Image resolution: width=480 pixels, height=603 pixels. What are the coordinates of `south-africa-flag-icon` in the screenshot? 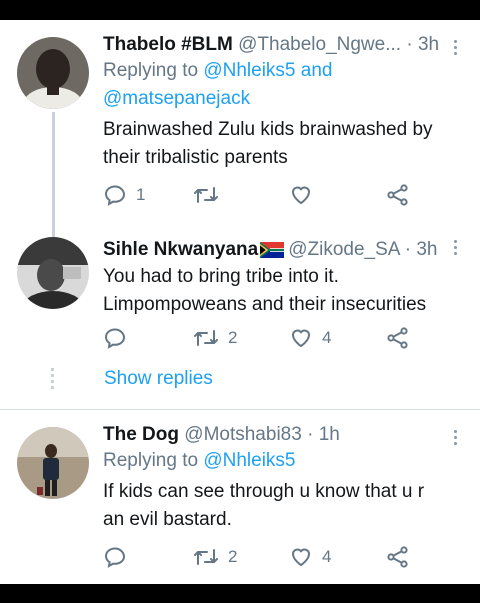 It's located at (272, 251).